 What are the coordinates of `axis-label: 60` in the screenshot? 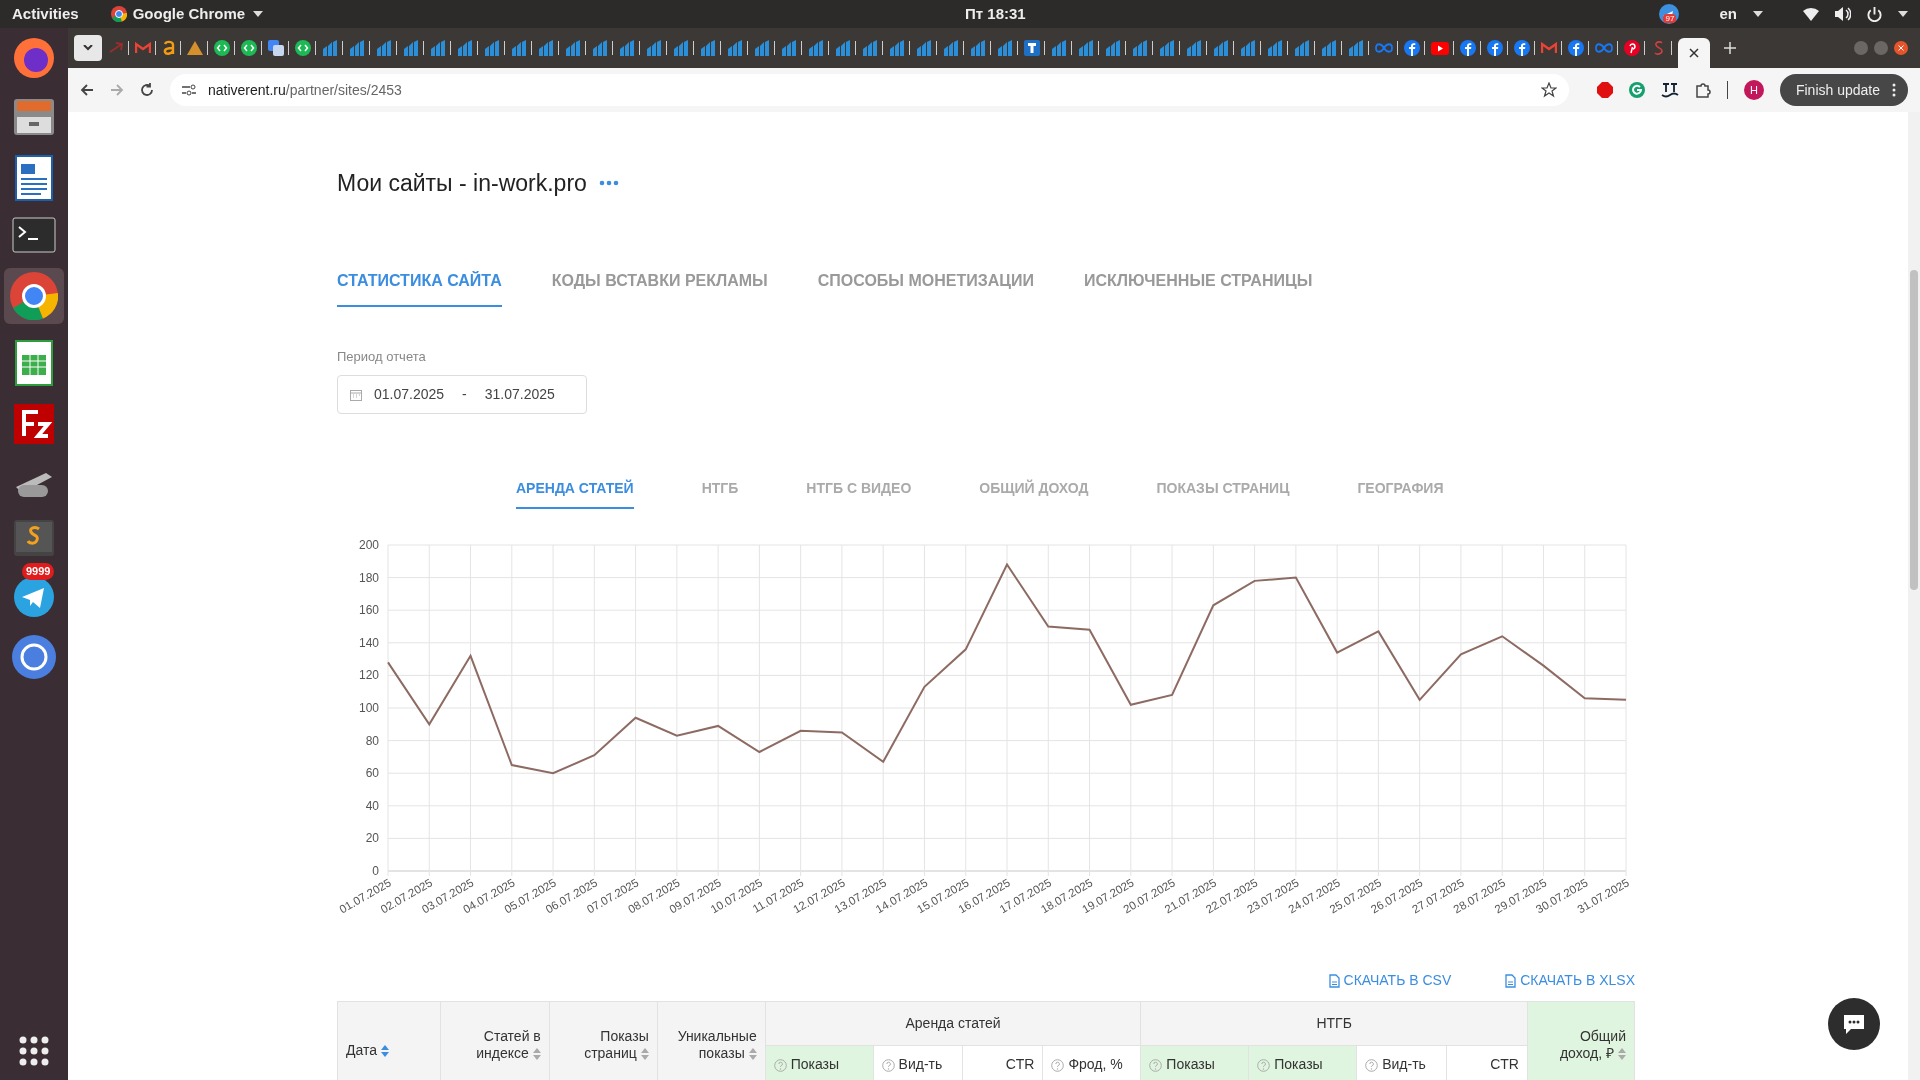 It's located at (372, 773).